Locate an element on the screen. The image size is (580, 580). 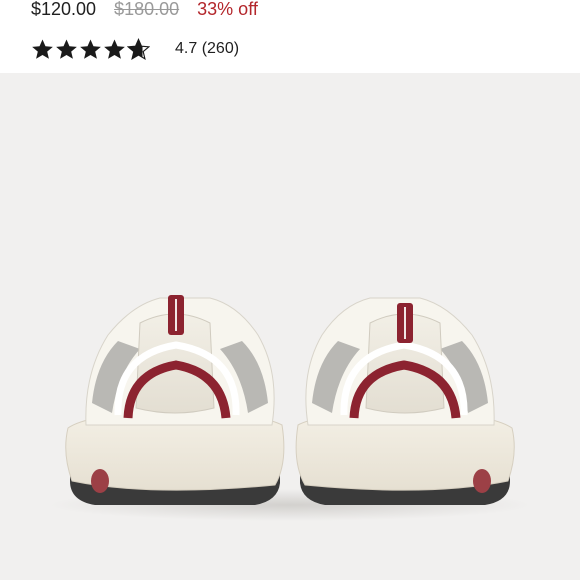
price-row: $120.00 $180.00 33% off is located at coordinates (144, 10).